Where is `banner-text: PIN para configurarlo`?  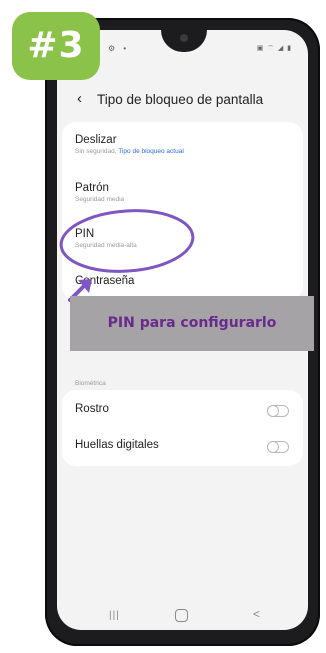 banner-text: PIN para configurarlo is located at coordinates (192, 323).